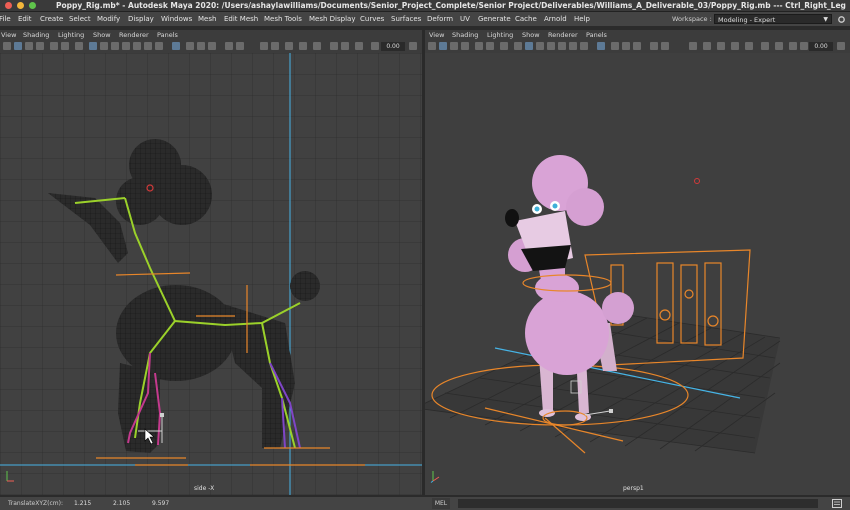  Describe the element at coordinates (141, 19) in the screenshot. I see `menu-display: Display` at that location.